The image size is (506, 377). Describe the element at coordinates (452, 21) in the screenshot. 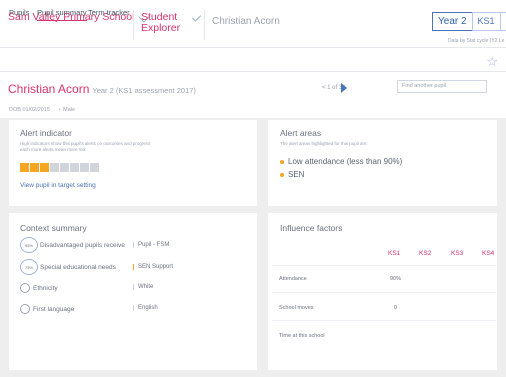

I see `year-tab-year2: Year 2` at that location.